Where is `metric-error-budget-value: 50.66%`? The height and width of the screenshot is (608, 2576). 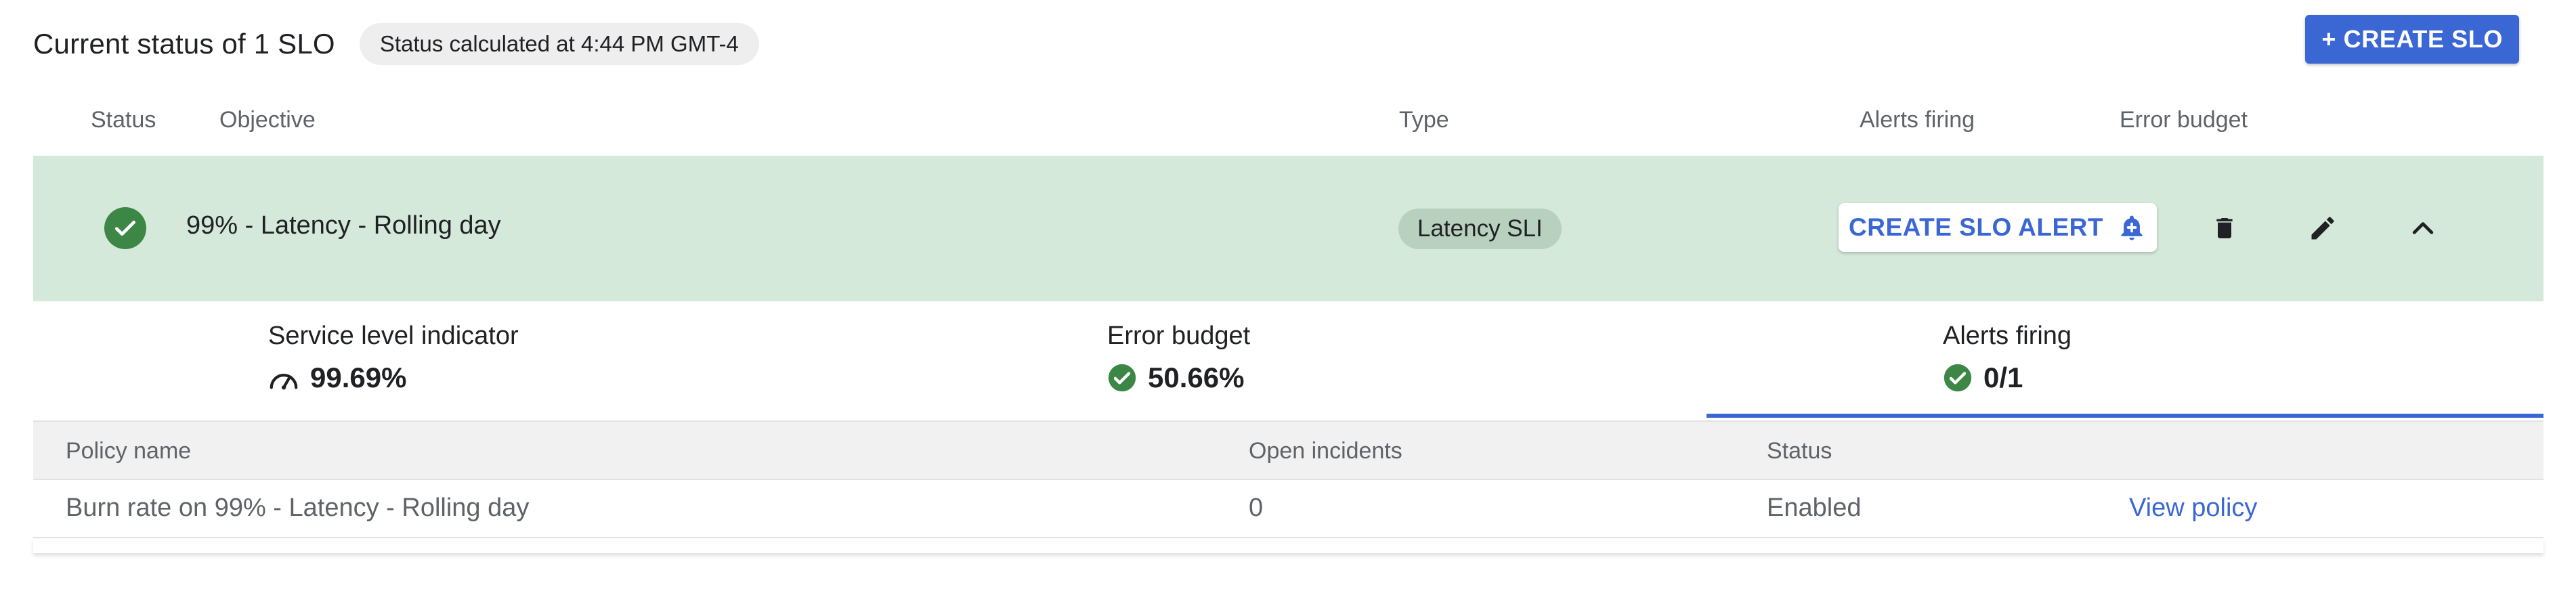 metric-error-budget-value: 50.66% is located at coordinates (1196, 377).